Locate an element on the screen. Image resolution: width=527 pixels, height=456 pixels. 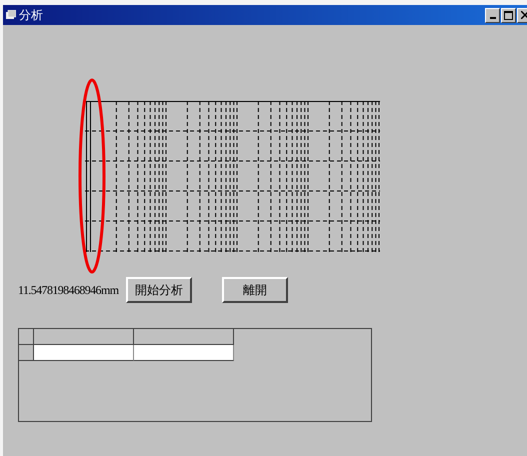
maximize-icon is located at coordinates (508, 15).